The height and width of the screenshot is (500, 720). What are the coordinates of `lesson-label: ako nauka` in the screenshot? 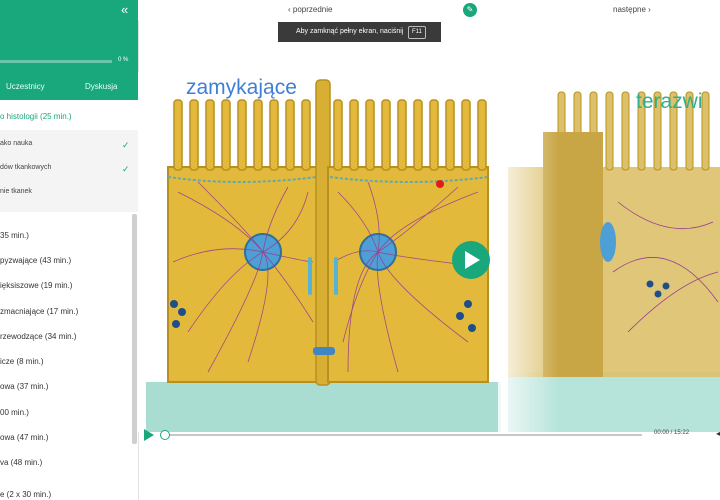 It's located at (16, 143).